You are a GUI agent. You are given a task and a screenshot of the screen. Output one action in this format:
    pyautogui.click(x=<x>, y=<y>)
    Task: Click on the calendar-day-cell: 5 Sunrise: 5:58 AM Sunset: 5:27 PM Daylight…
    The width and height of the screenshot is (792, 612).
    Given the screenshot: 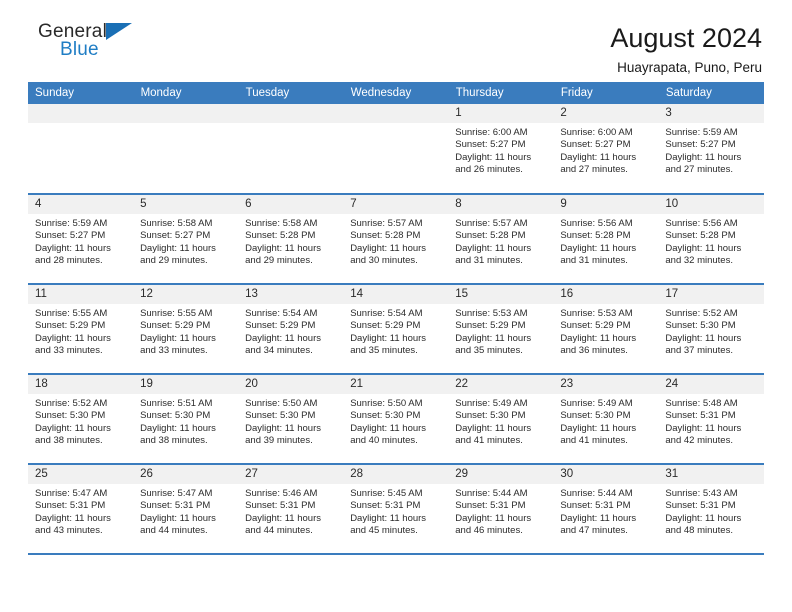 What is the action you would take?
    pyautogui.click(x=186, y=239)
    